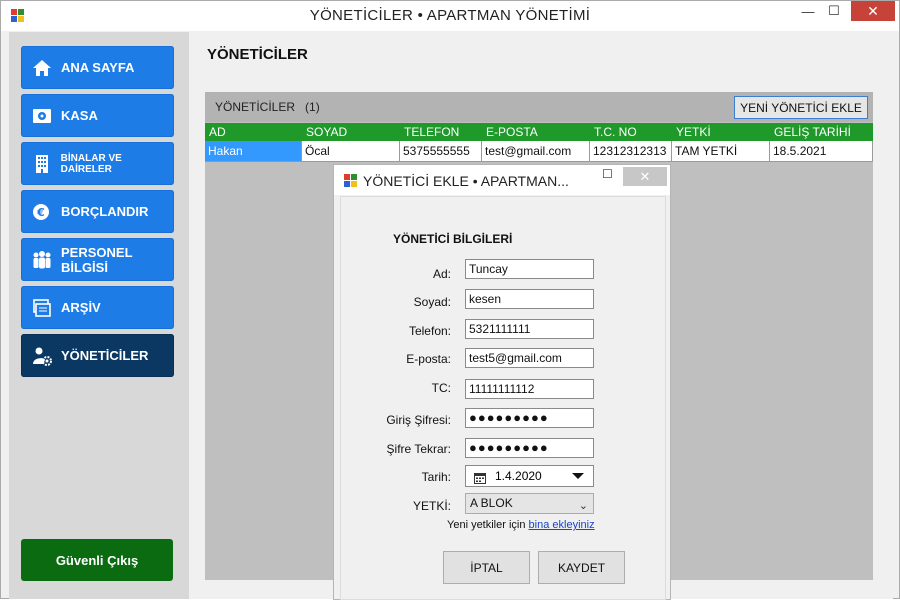  I want to click on sidebar-item-ana-sayfa: ANA SAYFA, so click(97, 67).